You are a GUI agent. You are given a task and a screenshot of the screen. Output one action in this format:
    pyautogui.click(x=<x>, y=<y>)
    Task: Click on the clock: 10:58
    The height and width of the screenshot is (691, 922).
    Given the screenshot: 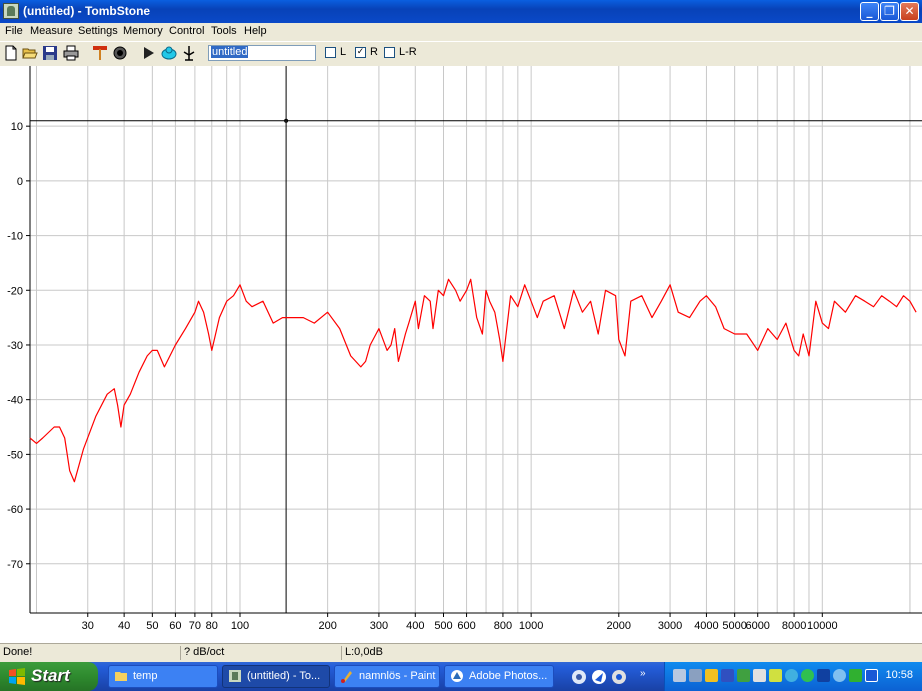 What is the action you would take?
    pyautogui.click(x=899, y=675)
    